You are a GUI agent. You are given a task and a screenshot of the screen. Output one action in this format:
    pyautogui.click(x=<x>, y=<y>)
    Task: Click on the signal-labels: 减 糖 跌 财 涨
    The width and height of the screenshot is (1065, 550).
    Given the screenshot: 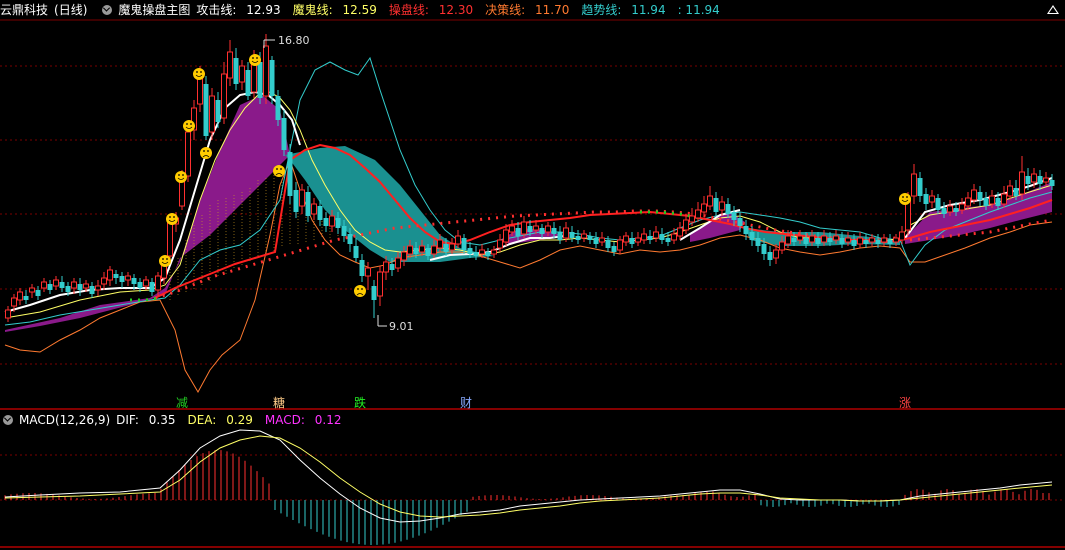 What is the action you would take?
    pyautogui.click(x=543, y=402)
    